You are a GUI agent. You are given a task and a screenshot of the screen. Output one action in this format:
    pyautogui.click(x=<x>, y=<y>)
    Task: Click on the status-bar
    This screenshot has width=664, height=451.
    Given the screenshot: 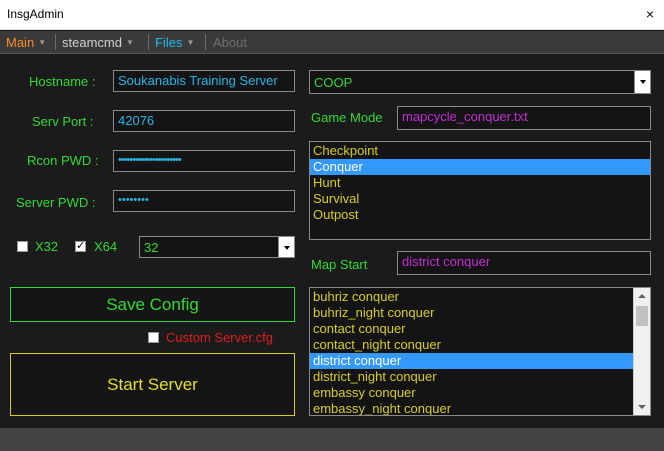 What is the action you would take?
    pyautogui.click(x=332, y=439)
    